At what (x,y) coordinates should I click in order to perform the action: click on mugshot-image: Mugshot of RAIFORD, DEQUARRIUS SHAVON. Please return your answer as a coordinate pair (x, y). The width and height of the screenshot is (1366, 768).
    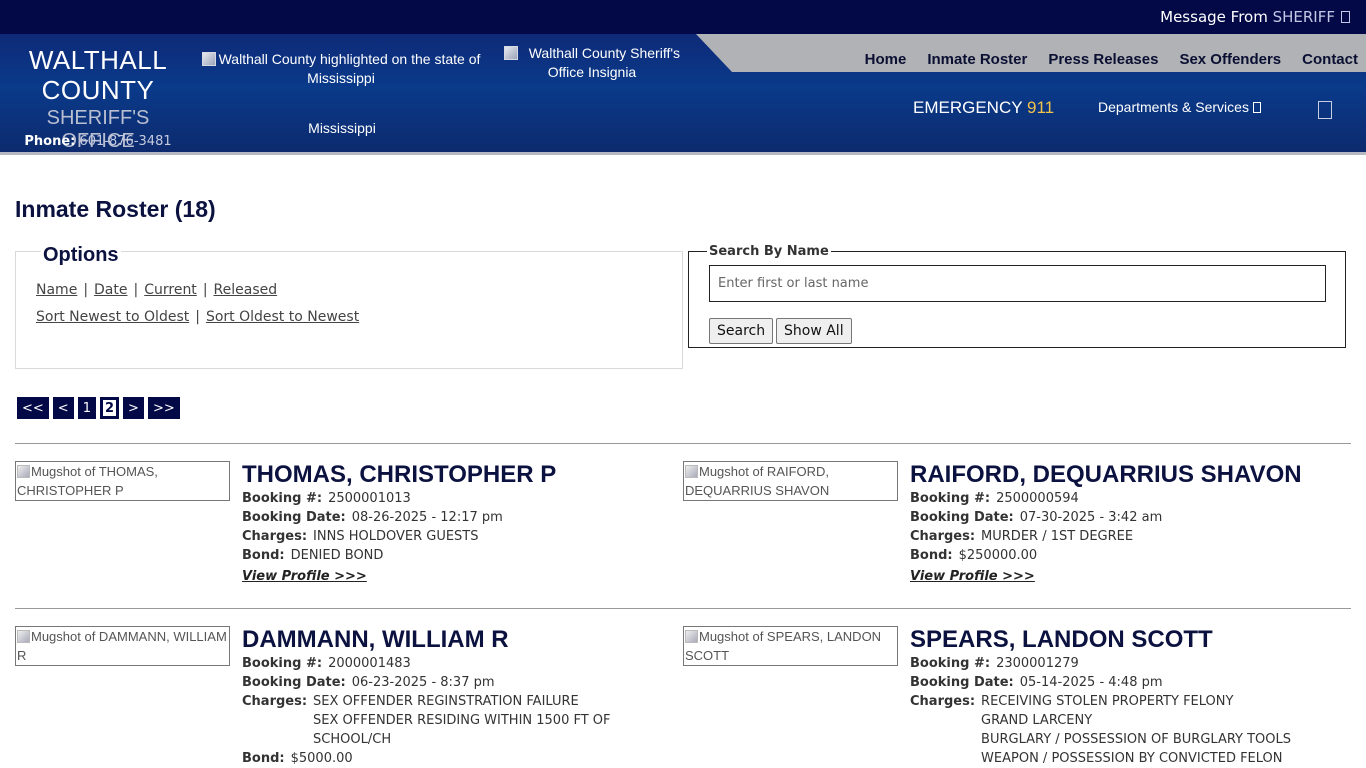
    Looking at the image, I should click on (790, 481).